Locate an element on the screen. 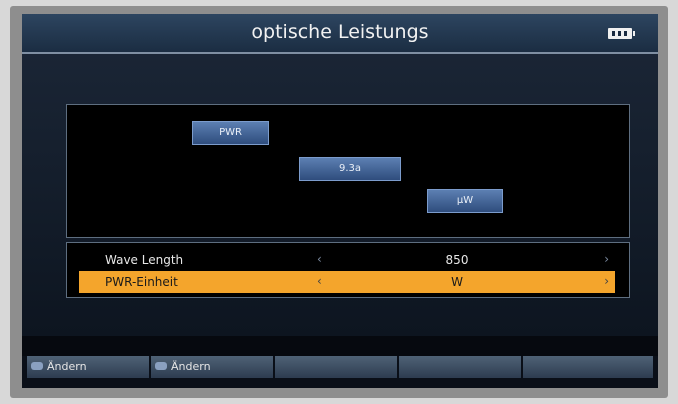 This screenshot has width=678, height=404. pwr-block: PWR is located at coordinates (230, 133).